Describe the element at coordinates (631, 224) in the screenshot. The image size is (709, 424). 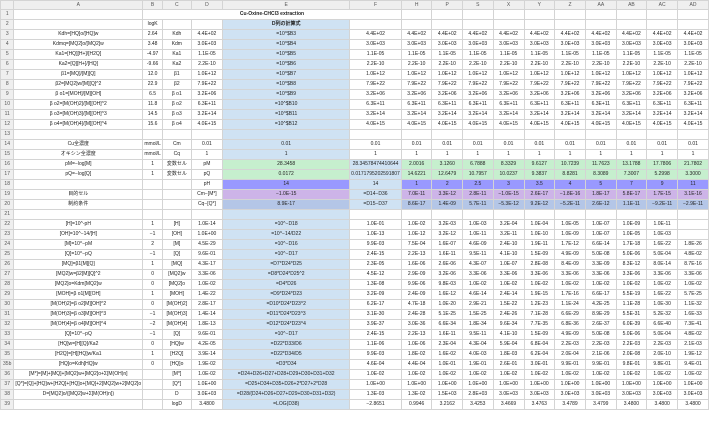
I see `cell: 1.0E-09` at that location.